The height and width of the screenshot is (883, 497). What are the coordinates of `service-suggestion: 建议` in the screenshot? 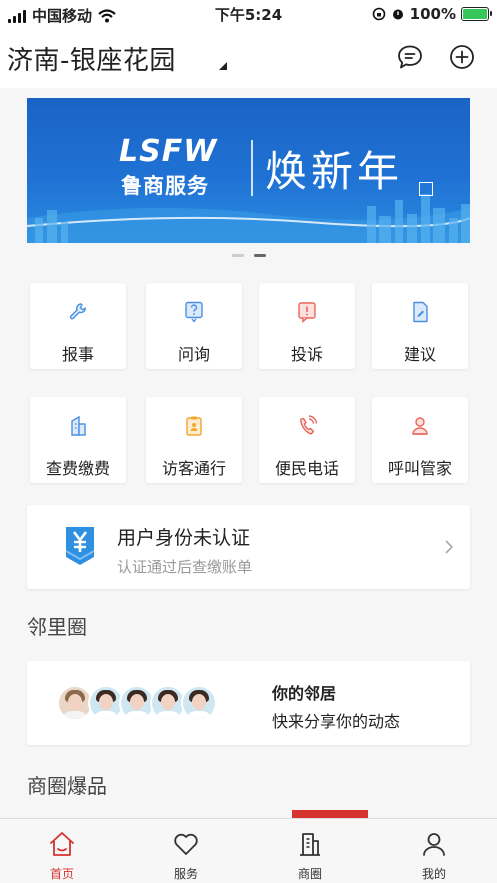 It's located at (420, 326).